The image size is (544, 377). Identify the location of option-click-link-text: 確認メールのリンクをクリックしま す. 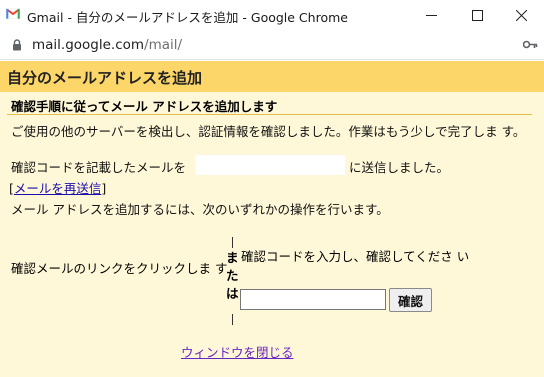
(119, 268).